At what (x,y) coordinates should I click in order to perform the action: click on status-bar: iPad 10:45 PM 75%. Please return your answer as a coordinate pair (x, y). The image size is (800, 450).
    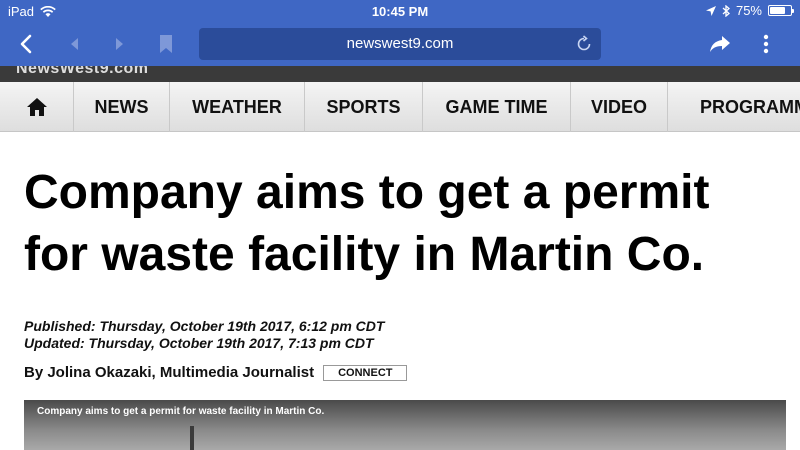
    Looking at the image, I should click on (400, 11).